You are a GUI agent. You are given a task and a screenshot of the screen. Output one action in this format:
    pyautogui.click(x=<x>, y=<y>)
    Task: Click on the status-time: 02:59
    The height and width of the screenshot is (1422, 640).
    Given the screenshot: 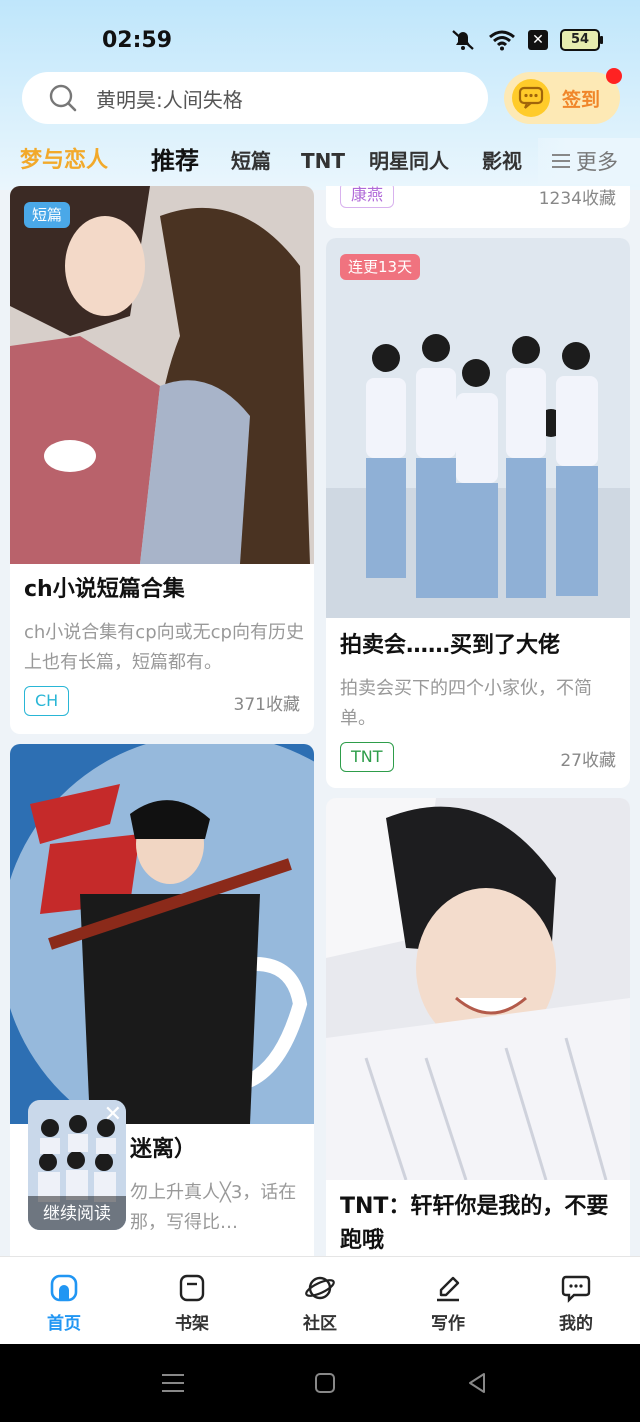 What is the action you would take?
    pyautogui.click(x=137, y=40)
    